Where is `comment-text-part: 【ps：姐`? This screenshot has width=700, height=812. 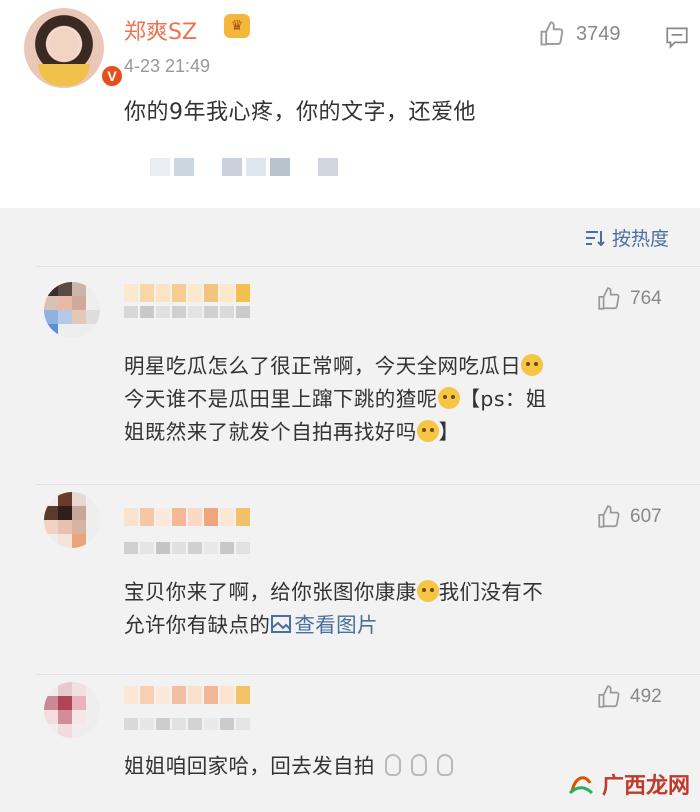
comment-text-part: 【ps：姐 is located at coordinates (503, 399).